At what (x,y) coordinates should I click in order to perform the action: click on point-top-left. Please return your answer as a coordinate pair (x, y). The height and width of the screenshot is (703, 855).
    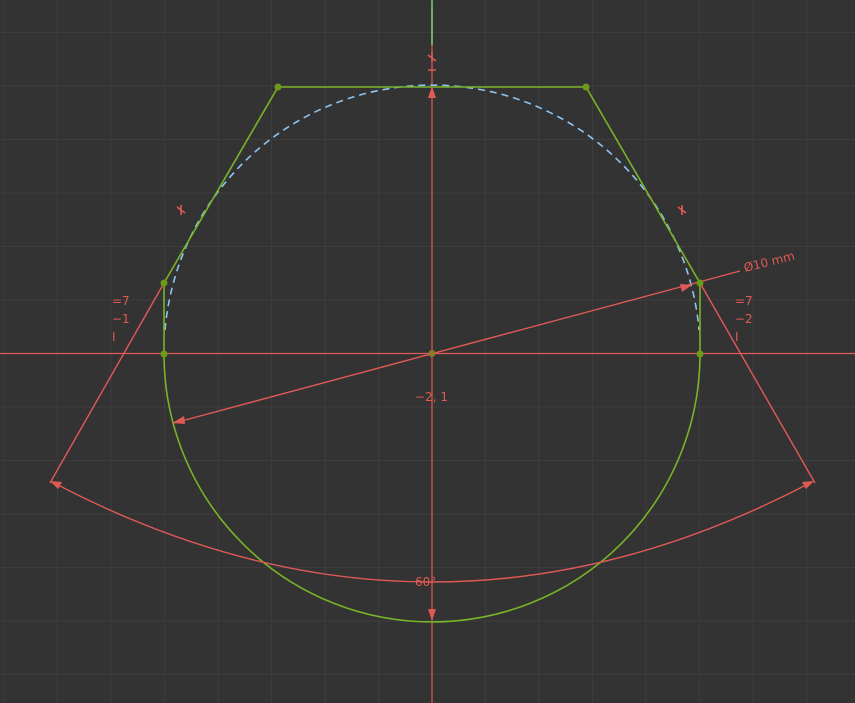
    Looking at the image, I should click on (278, 87).